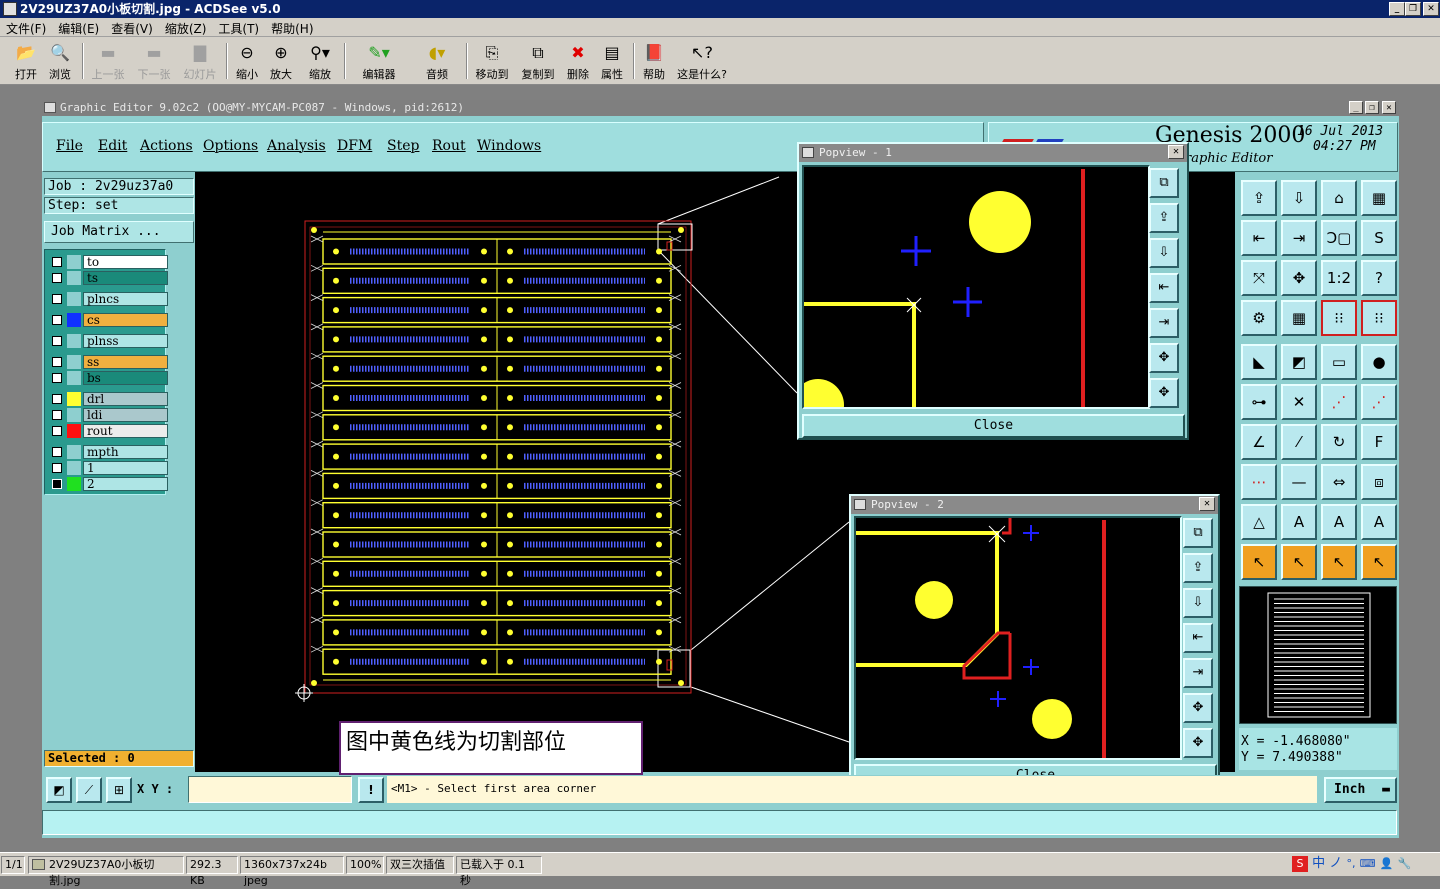 The width and height of the screenshot is (1440, 889). Describe the element at coordinates (166, 146) in the screenshot. I see `genesis-menu-actions: Actions` at that location.